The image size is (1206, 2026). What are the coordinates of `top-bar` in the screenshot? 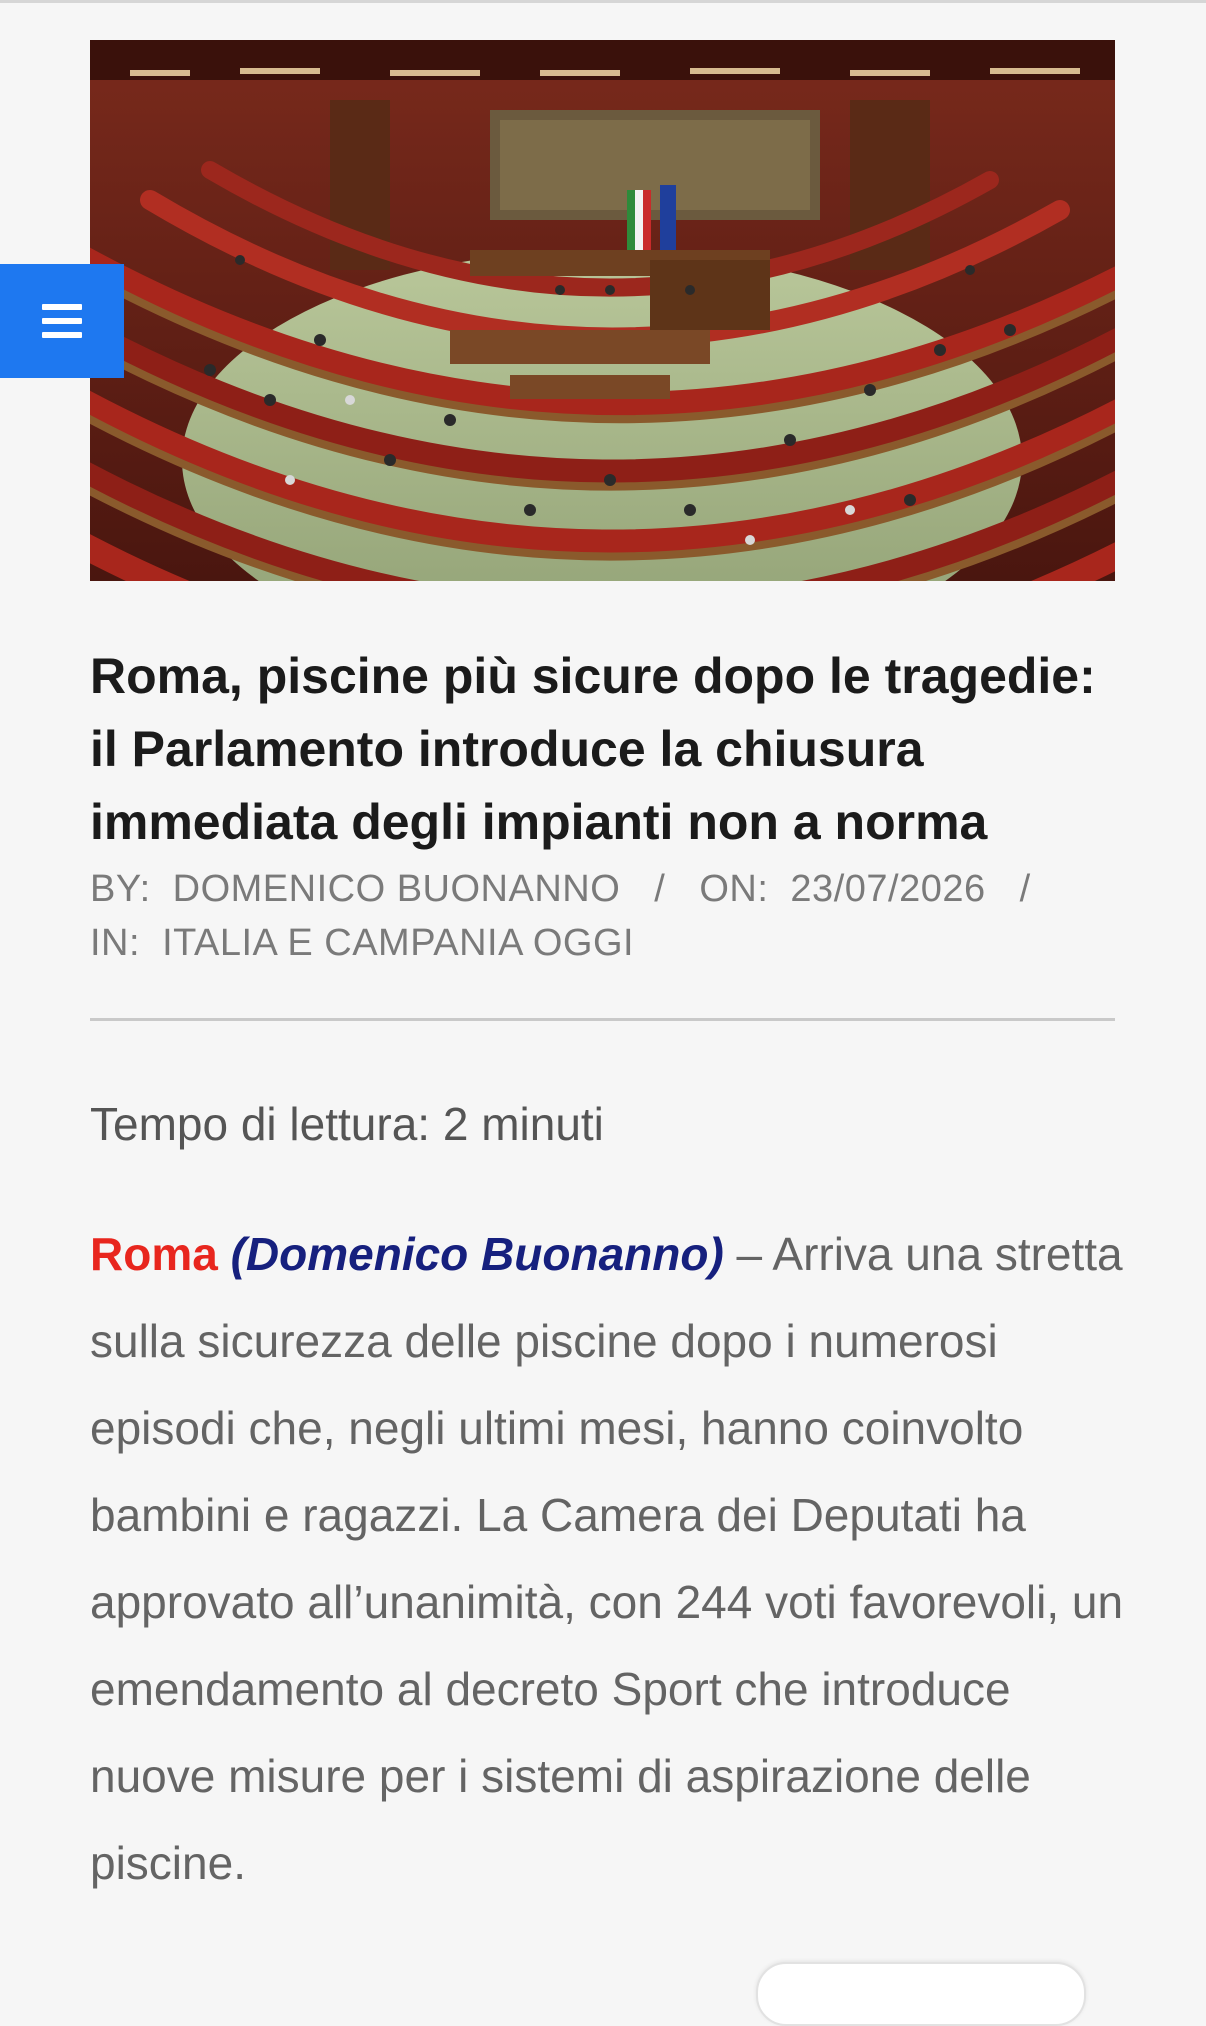 It's located at (603, 1).